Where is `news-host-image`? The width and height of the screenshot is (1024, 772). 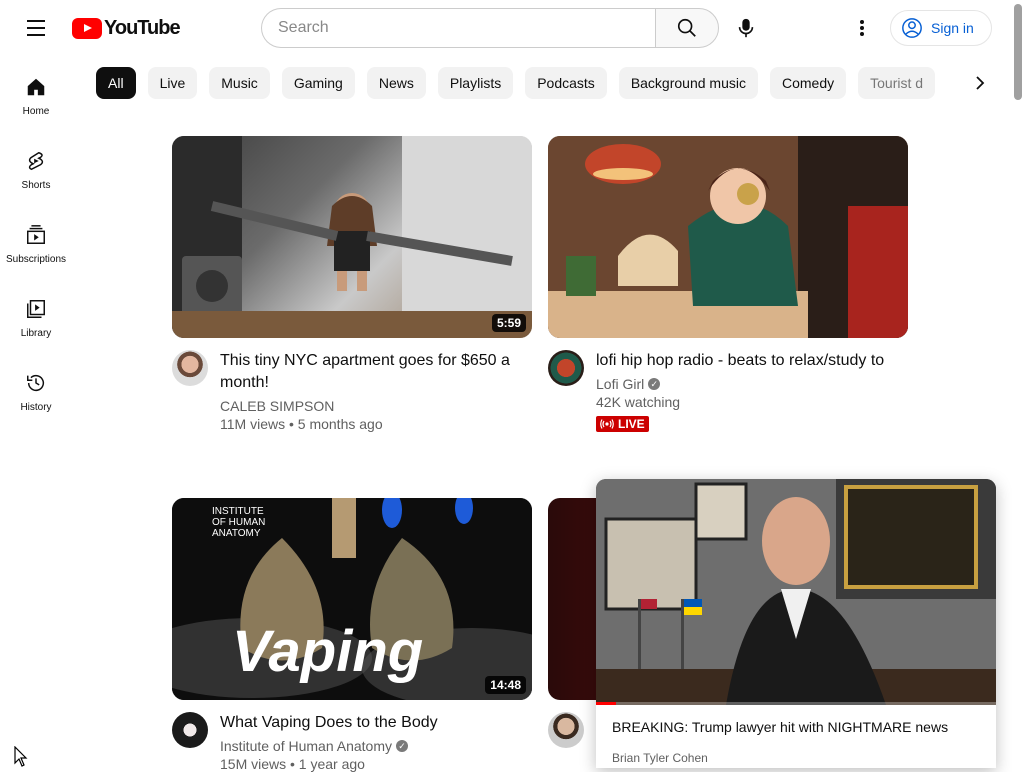
news-host-image is located at coordinates (796, 592).